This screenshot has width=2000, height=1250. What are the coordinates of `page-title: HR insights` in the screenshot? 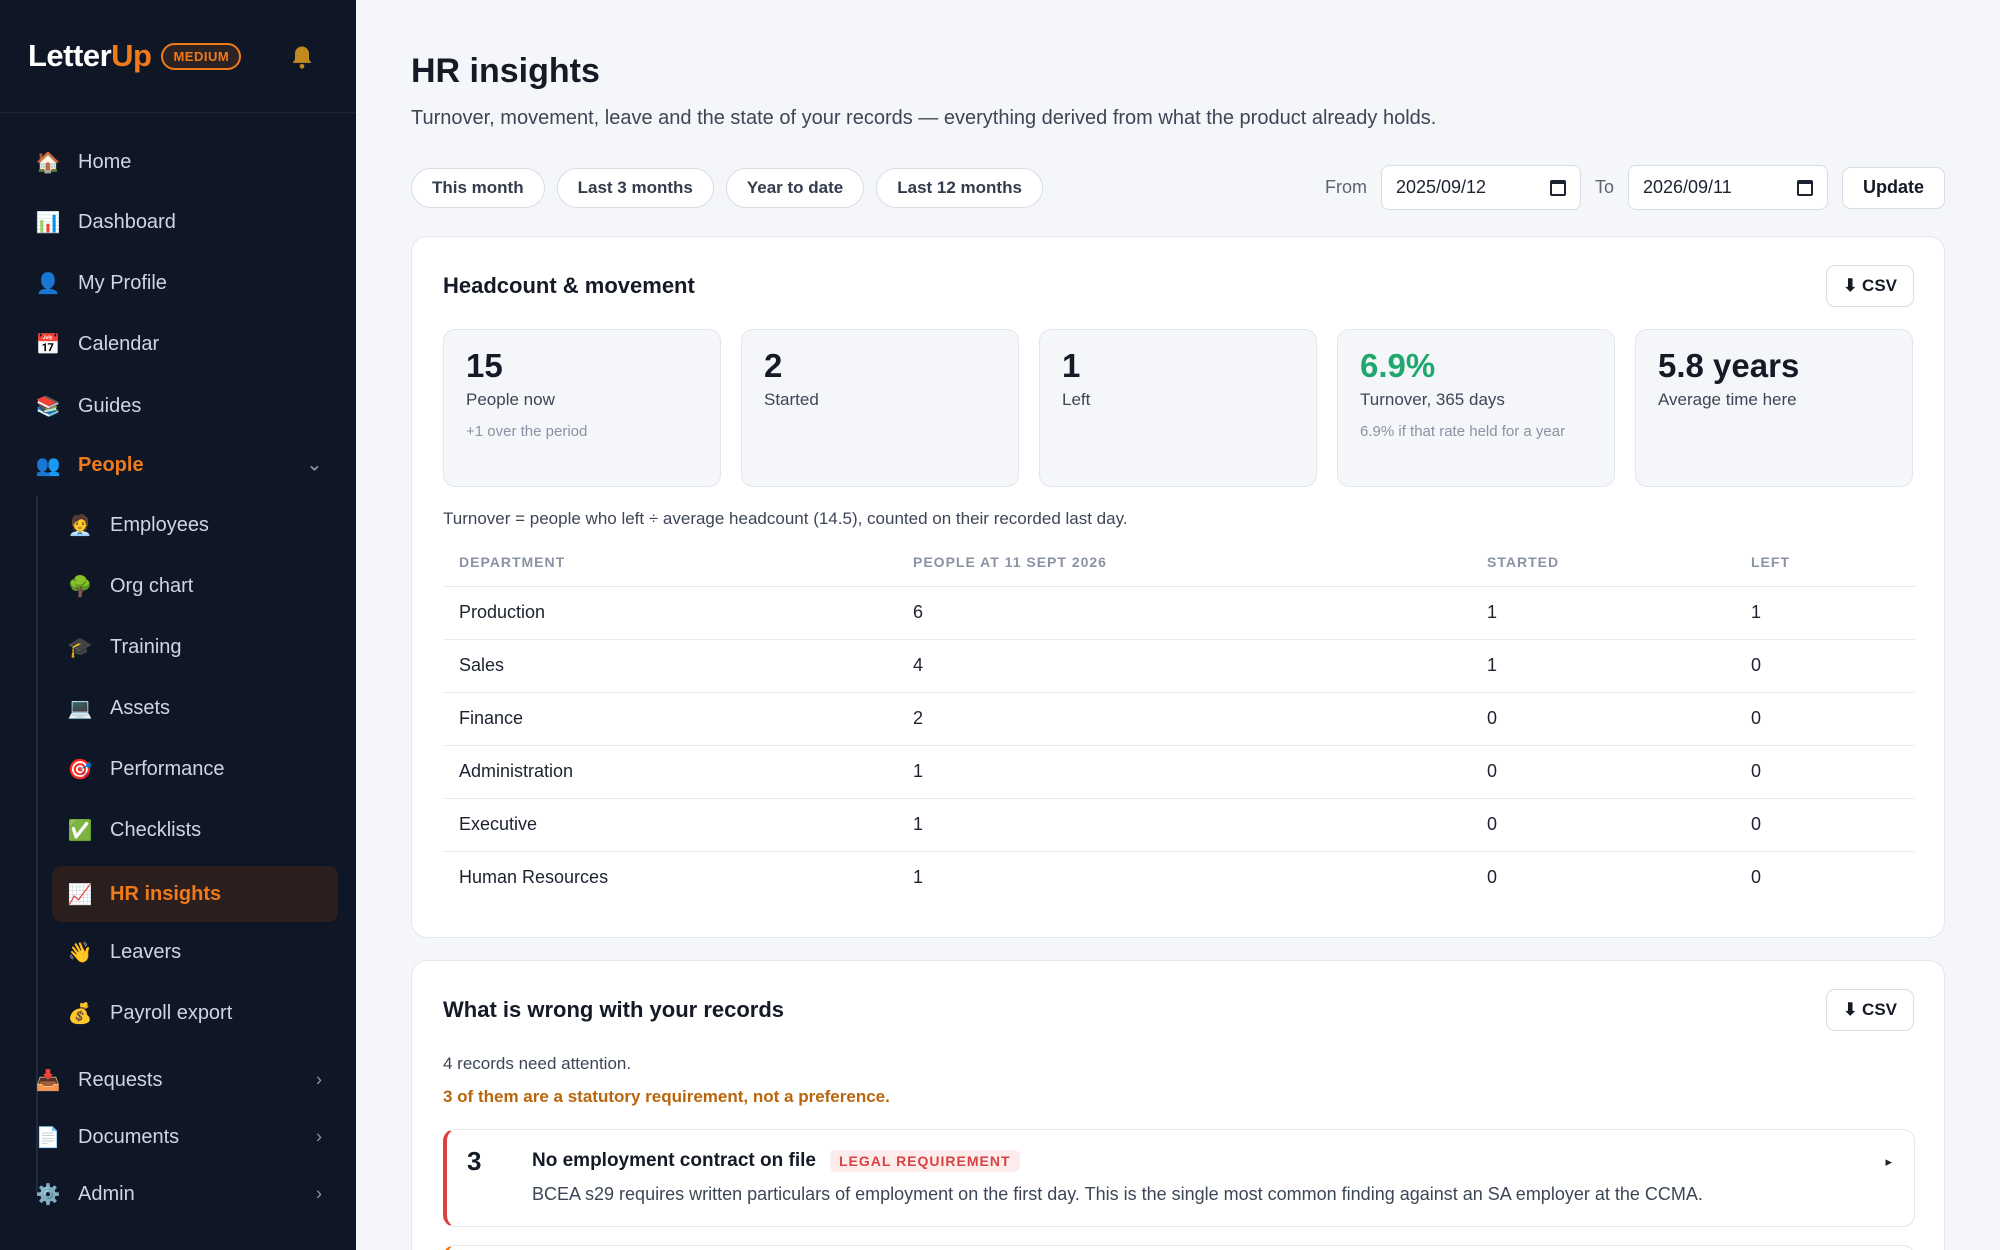 It's located at (505, 71).